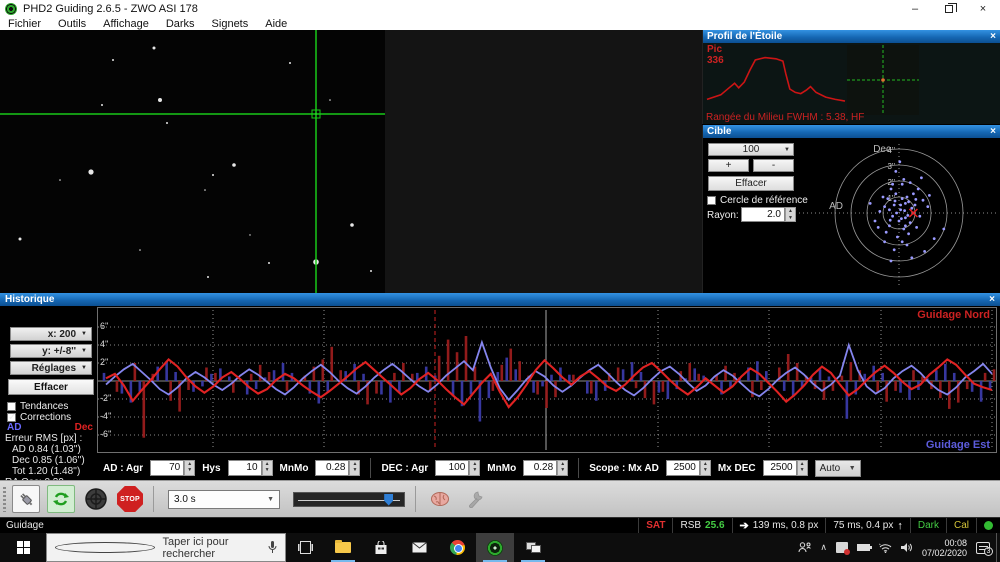  I want to click on people-icon, so click(805, 547).